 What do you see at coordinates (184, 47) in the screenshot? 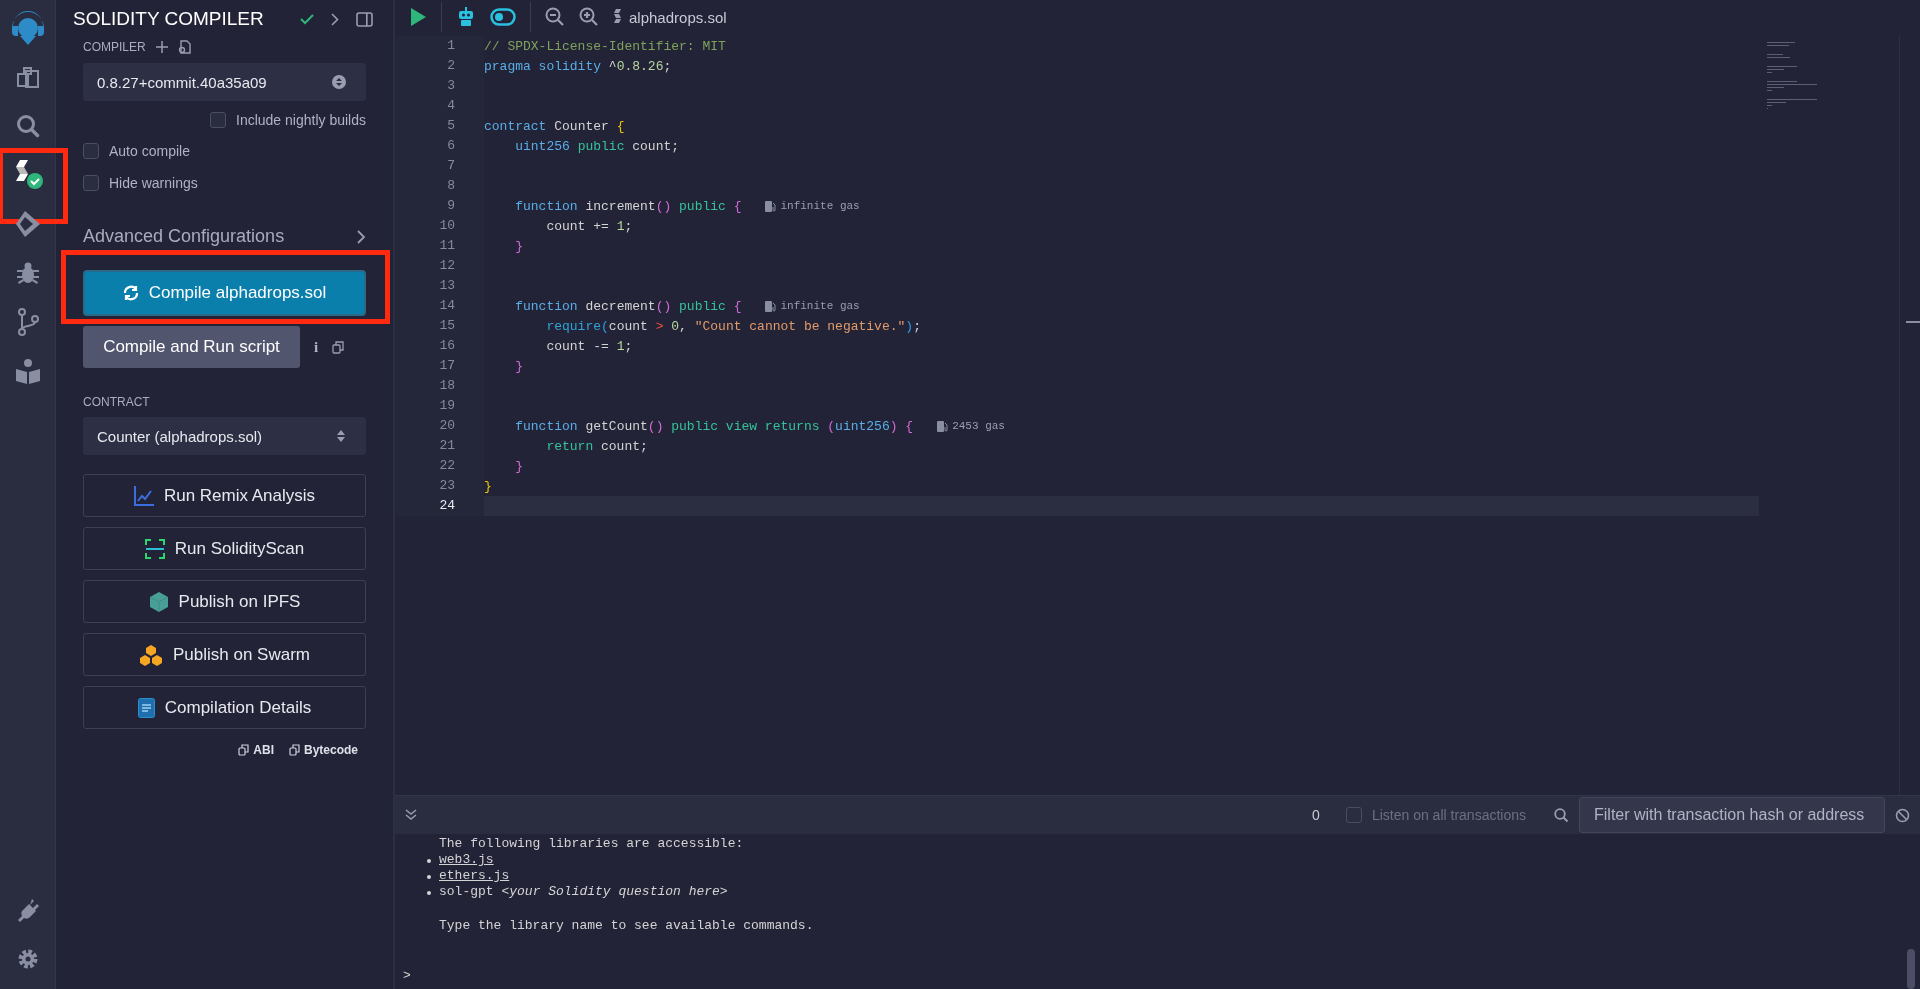
I see `file-icon` at bounding box center [184, 47].